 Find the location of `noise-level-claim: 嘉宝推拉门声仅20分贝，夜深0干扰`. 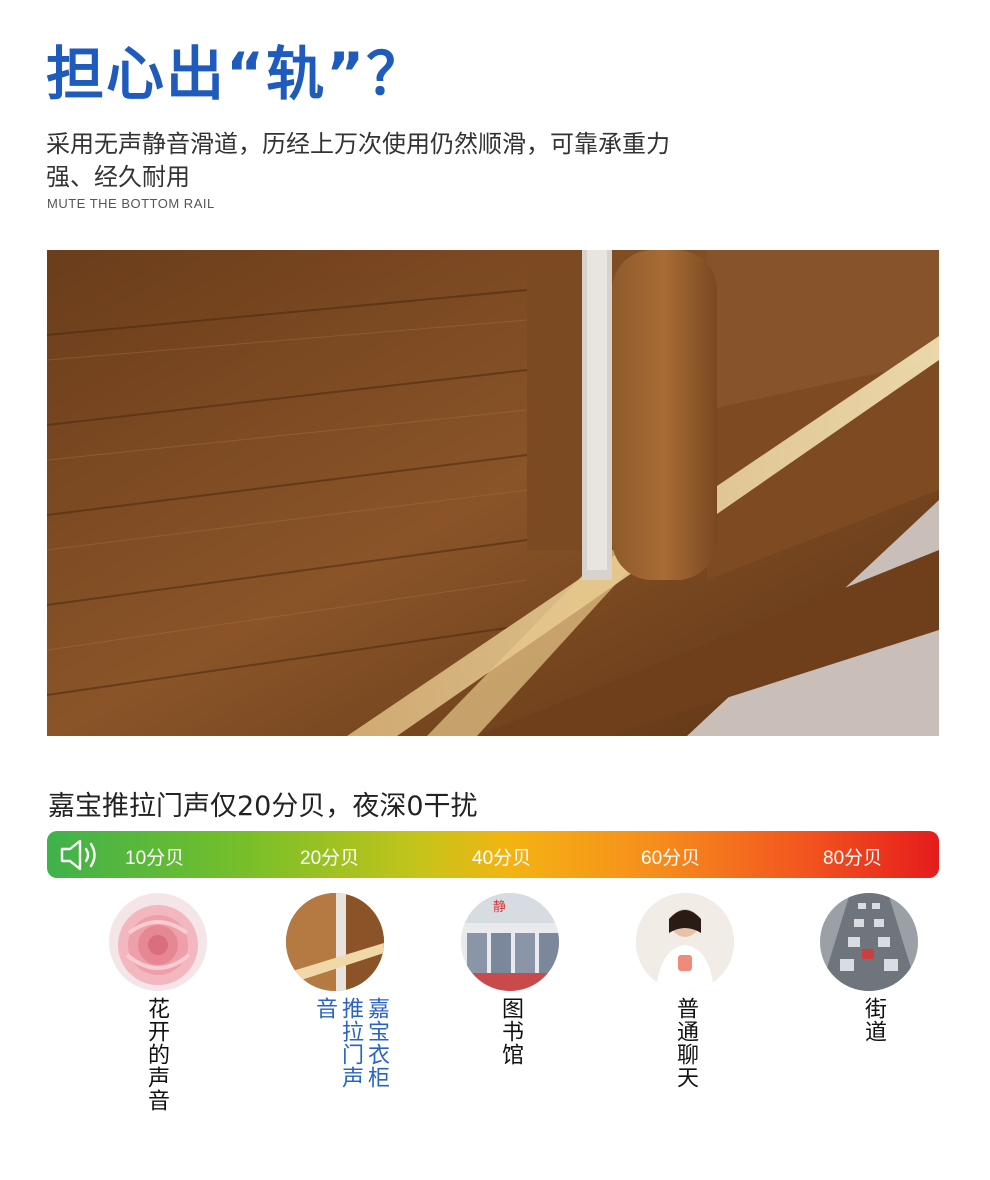

noise-level-claim: 嘉宝推拉门声仅20分贝，夜深0干扰 is located at coordinates (263, 806).